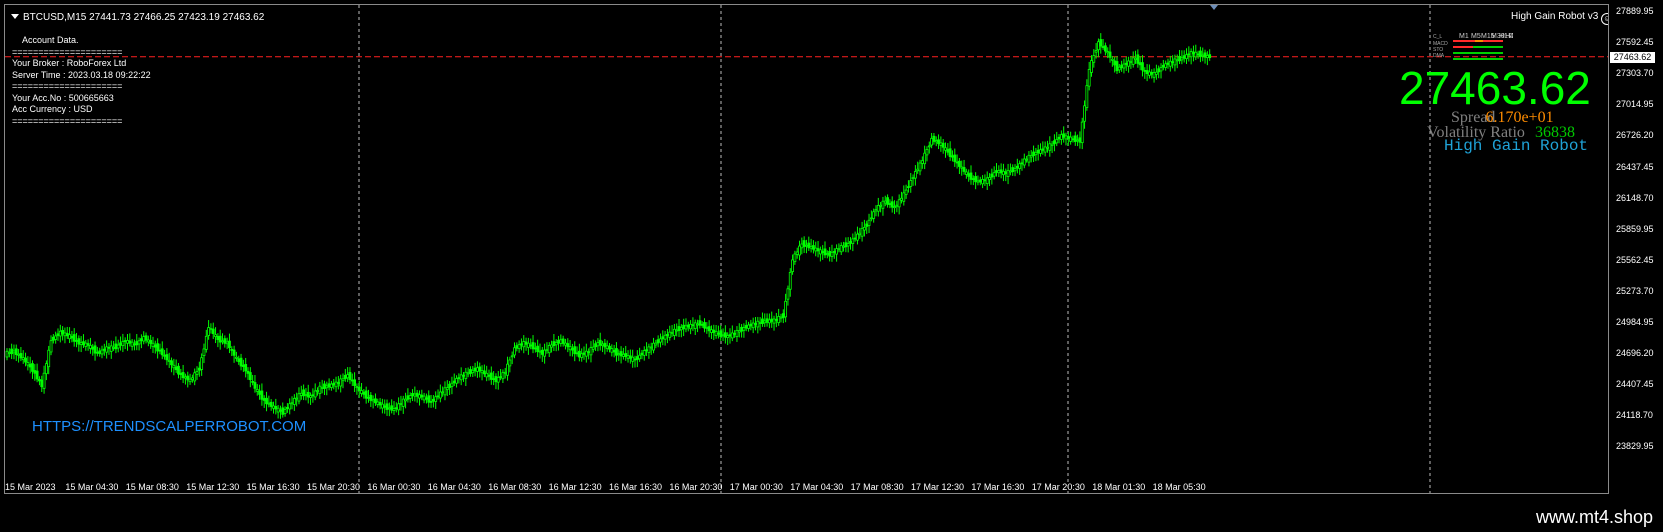  Describe the element at coordinates (15, 16) in the screenshot. I see `dropdown-triangle-icon` at that location.